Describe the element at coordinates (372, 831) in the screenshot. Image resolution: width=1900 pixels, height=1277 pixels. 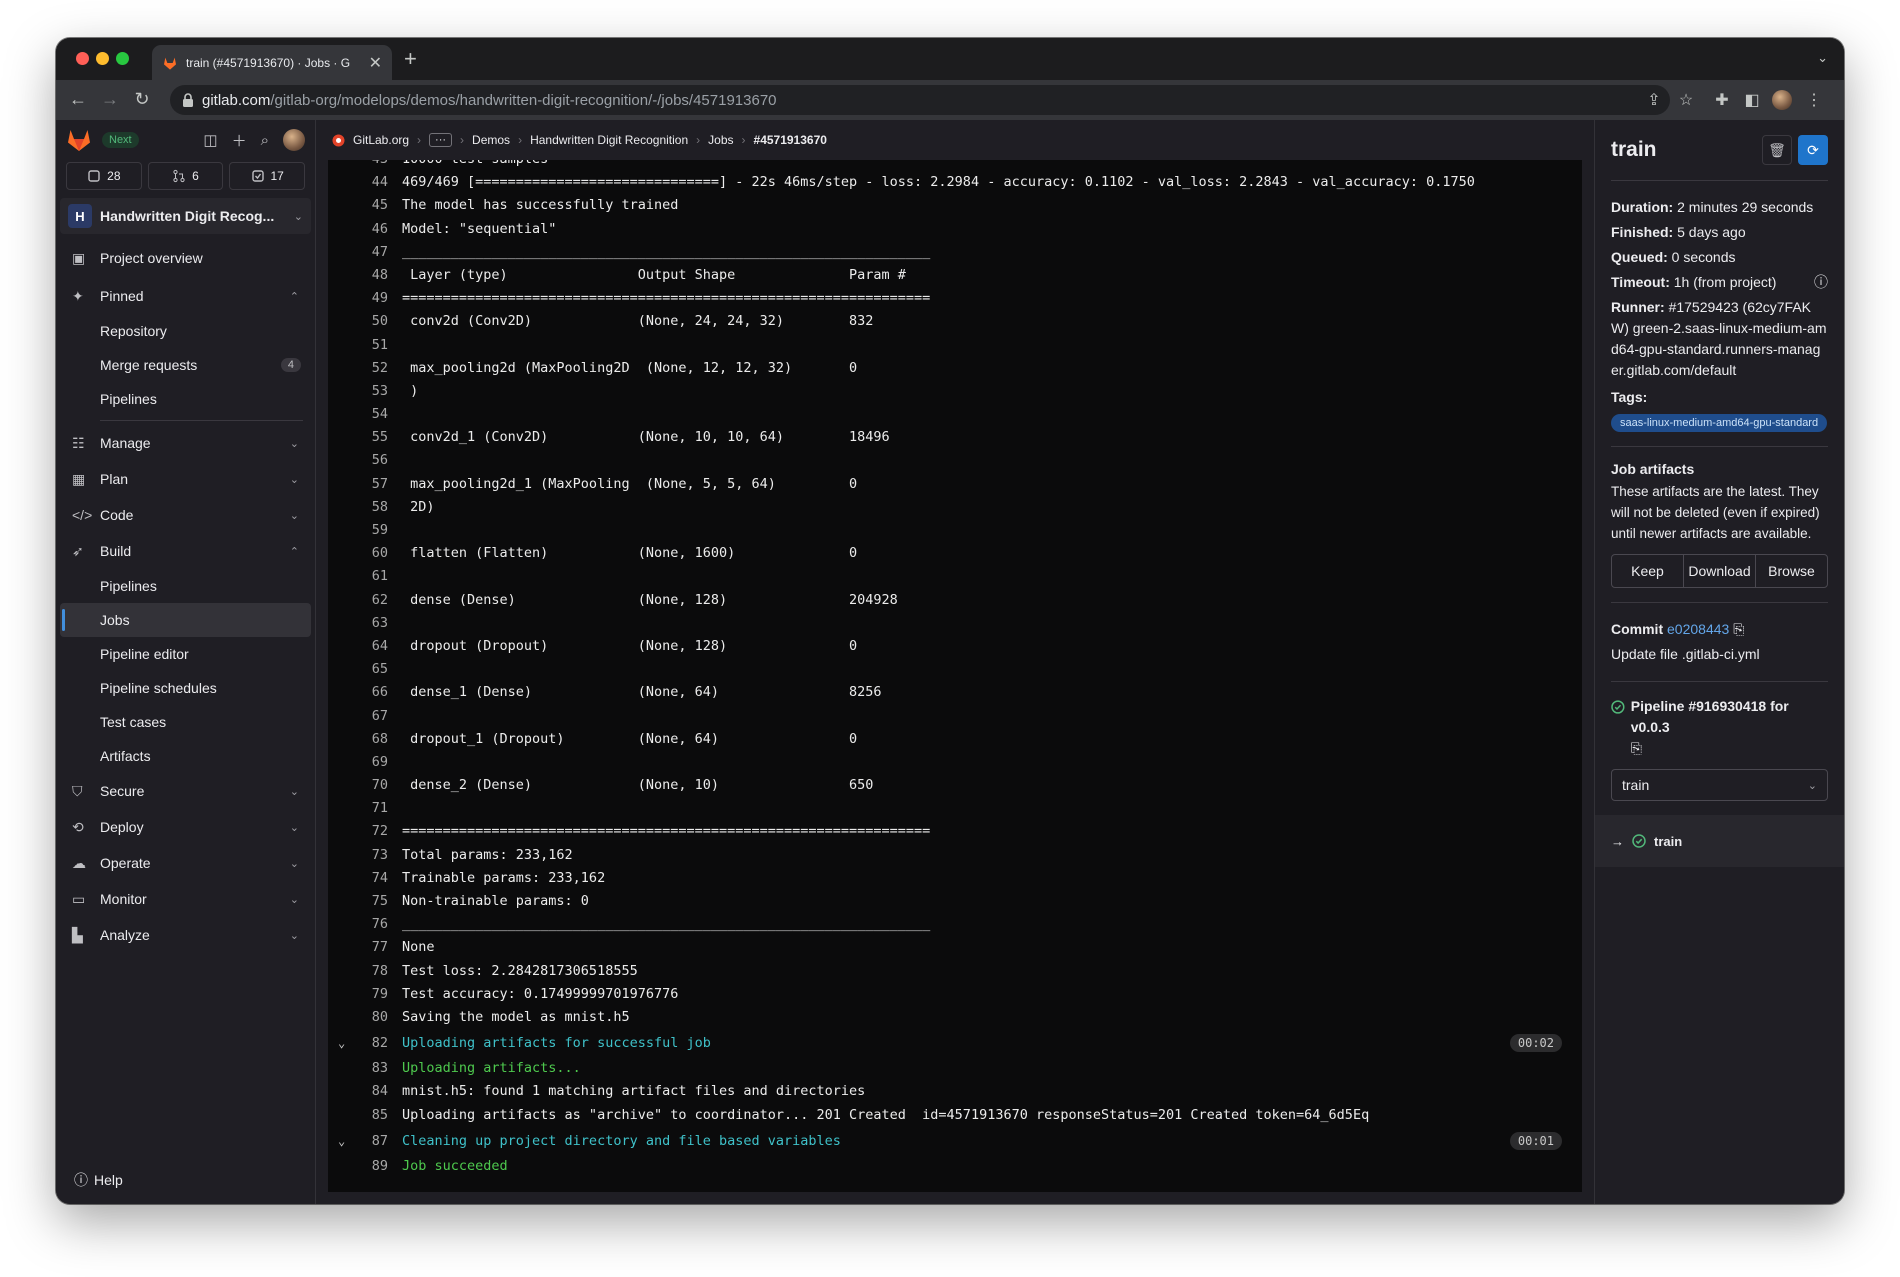
I see `line-number: 72` at that location.